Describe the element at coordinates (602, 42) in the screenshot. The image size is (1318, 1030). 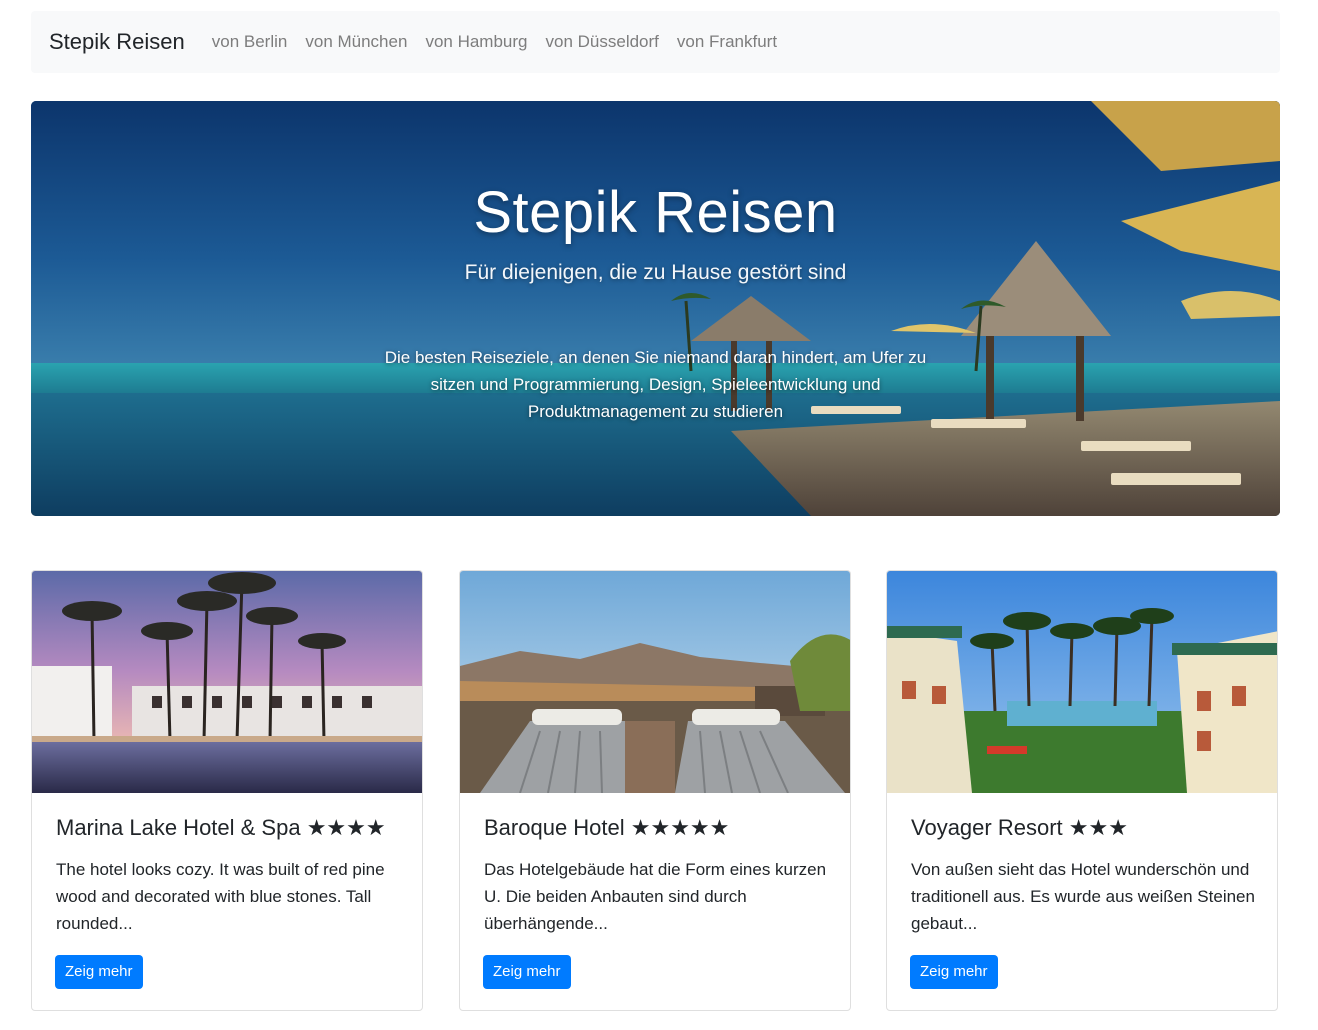
I see `nav-link-duesseldorf: von Düsseldorf` at that location.